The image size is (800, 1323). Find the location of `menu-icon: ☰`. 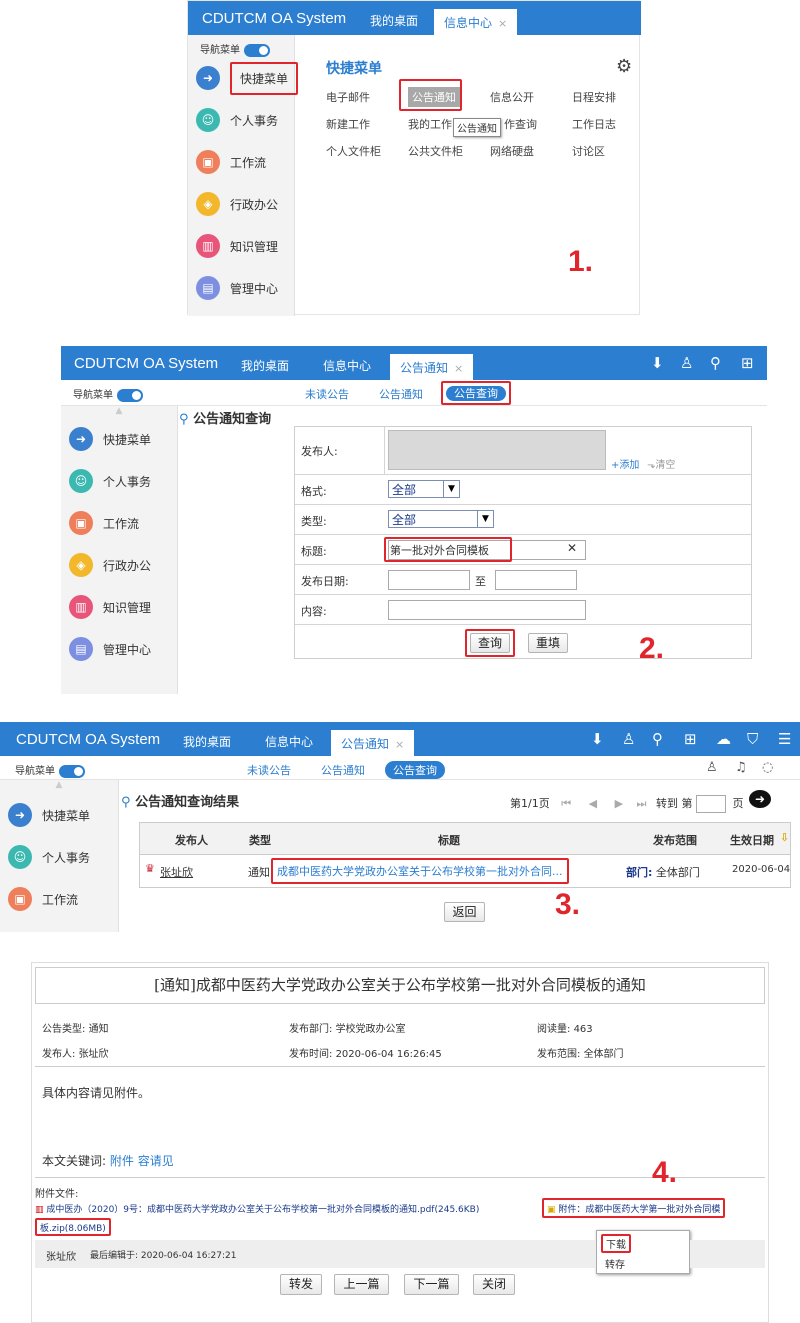

menu-icon: ☰ is located at coordinates (784, 739).